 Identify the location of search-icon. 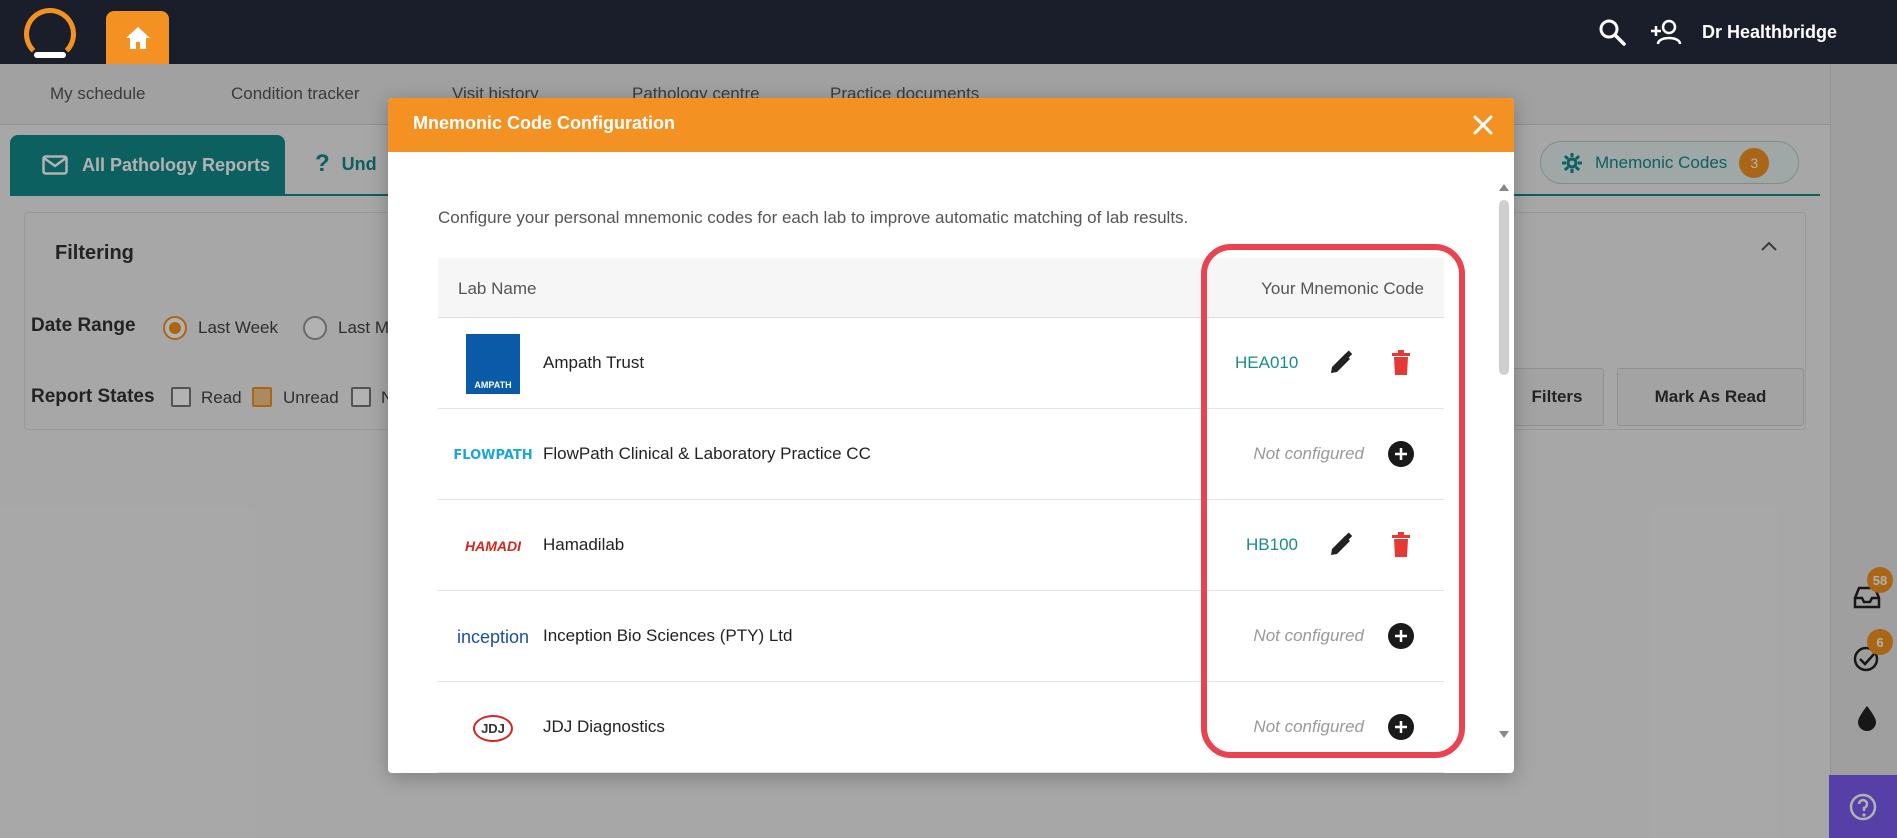
(1612, 32).